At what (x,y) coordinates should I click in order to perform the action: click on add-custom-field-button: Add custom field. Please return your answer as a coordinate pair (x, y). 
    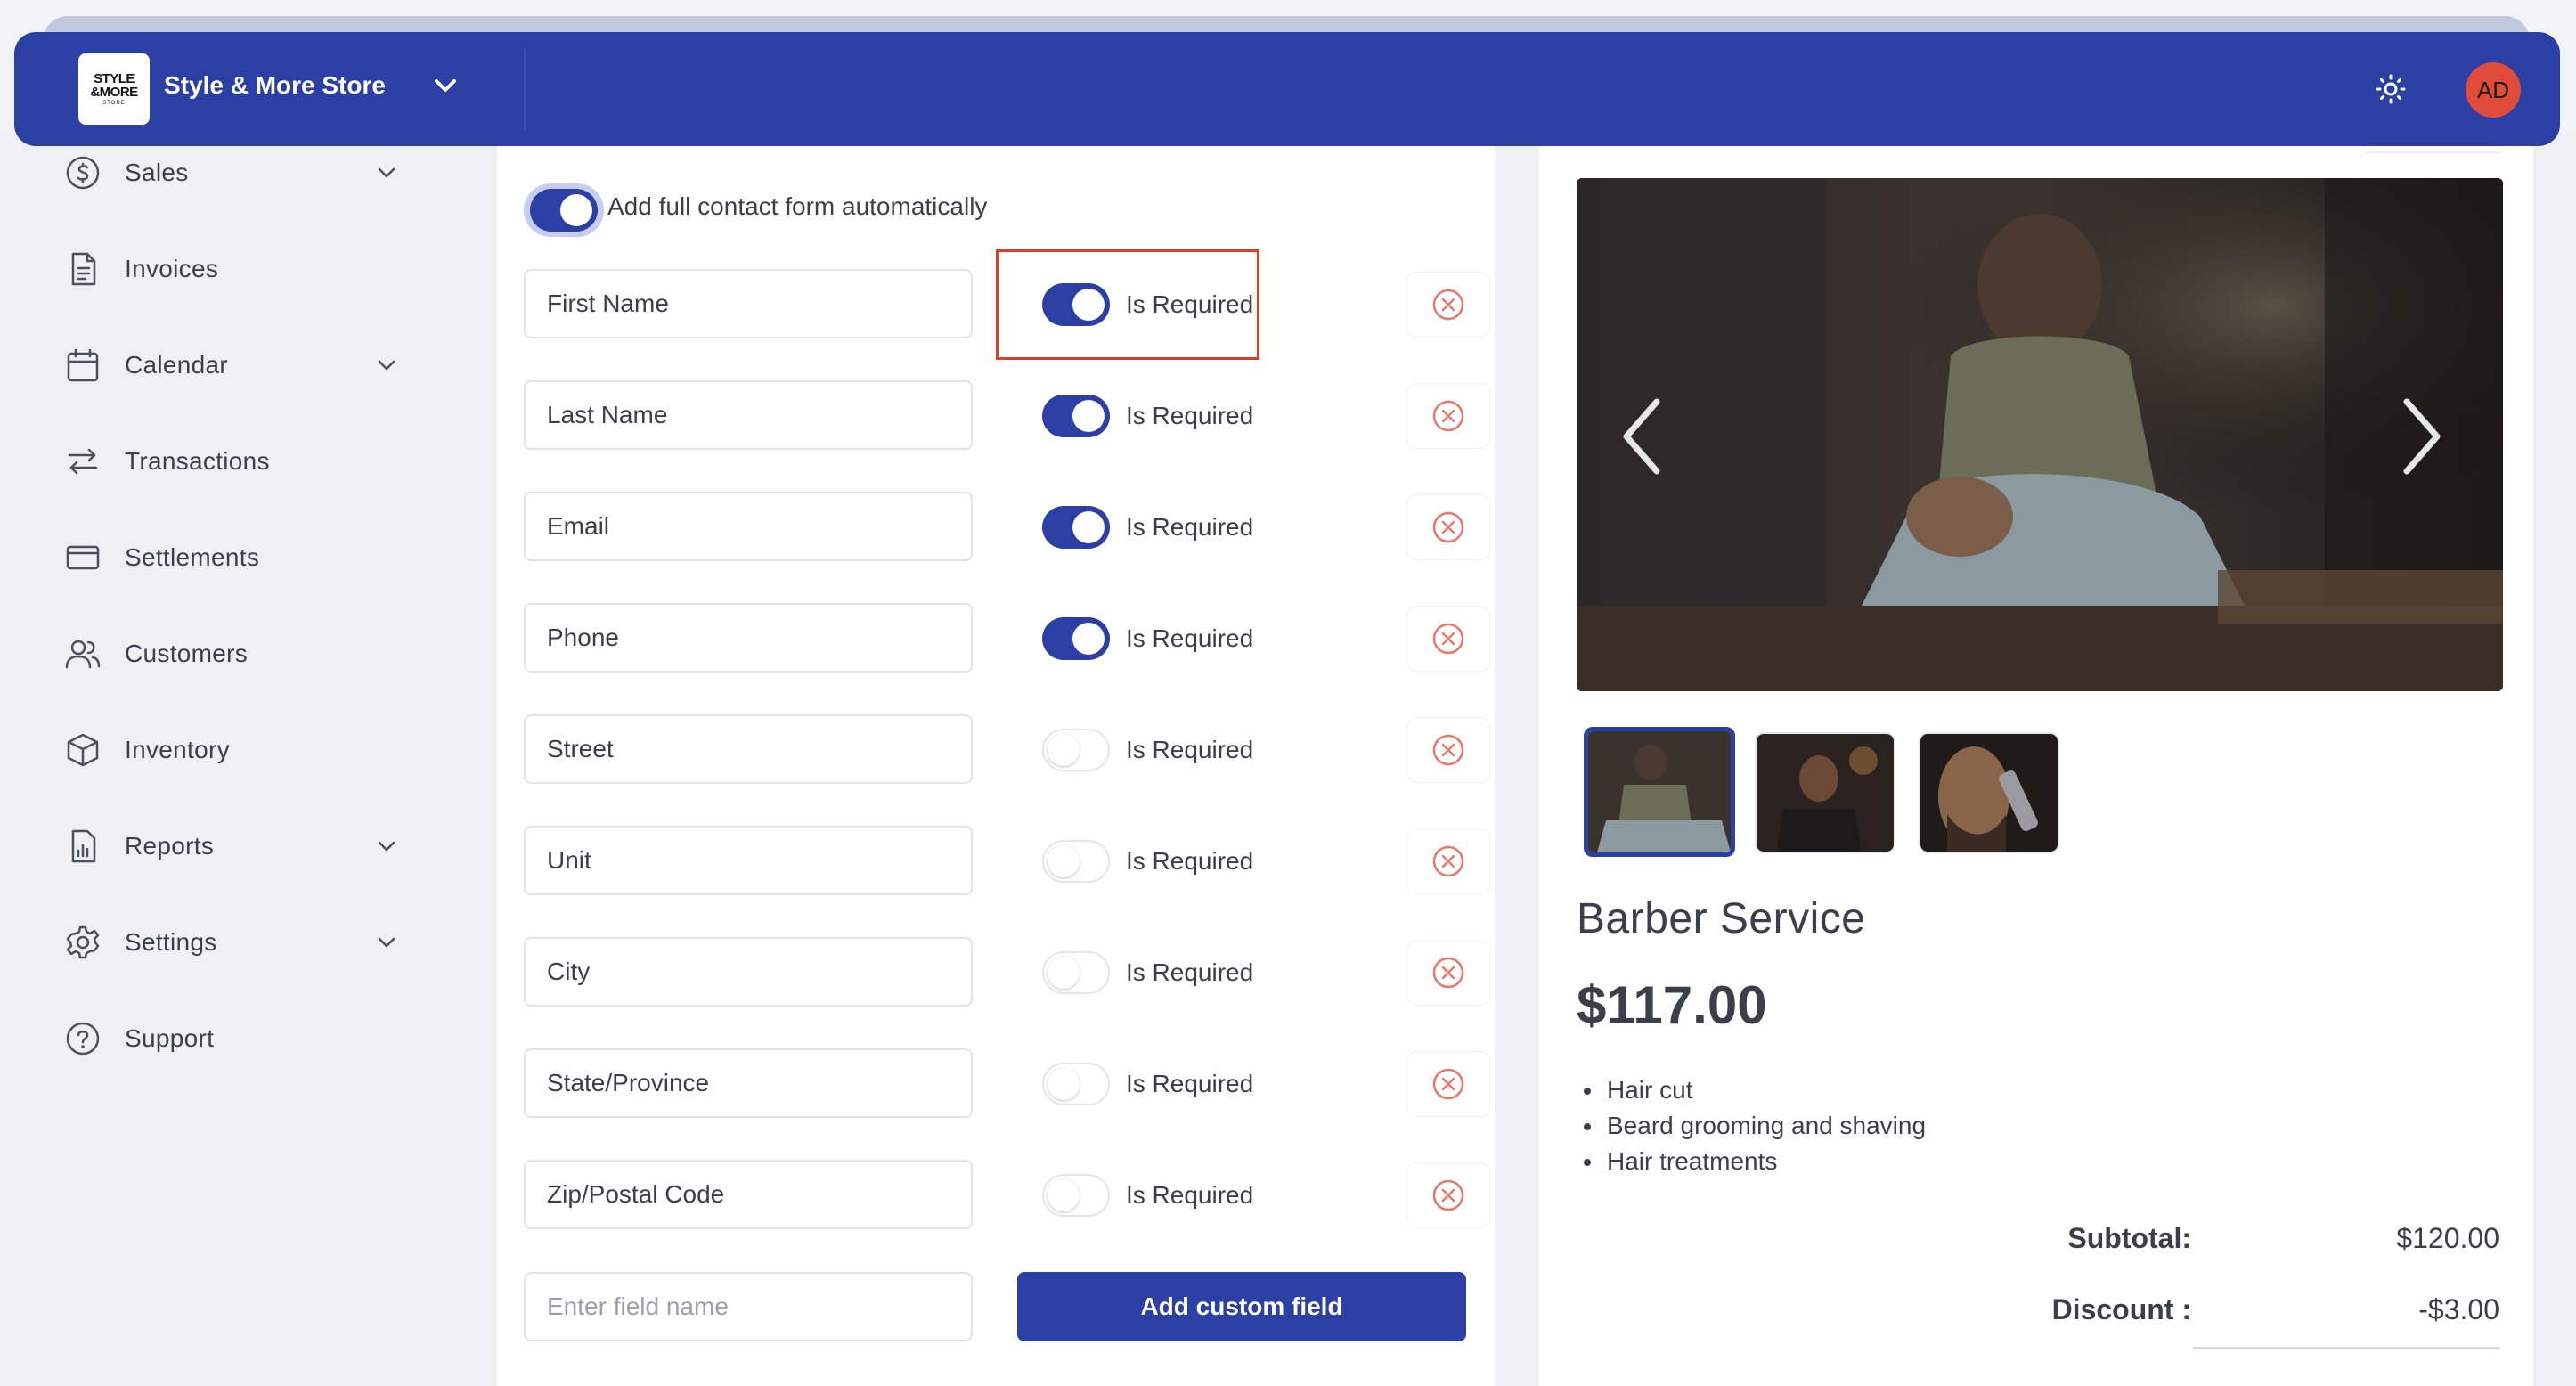
    Looking at the image, I should click on (1242, 1306).